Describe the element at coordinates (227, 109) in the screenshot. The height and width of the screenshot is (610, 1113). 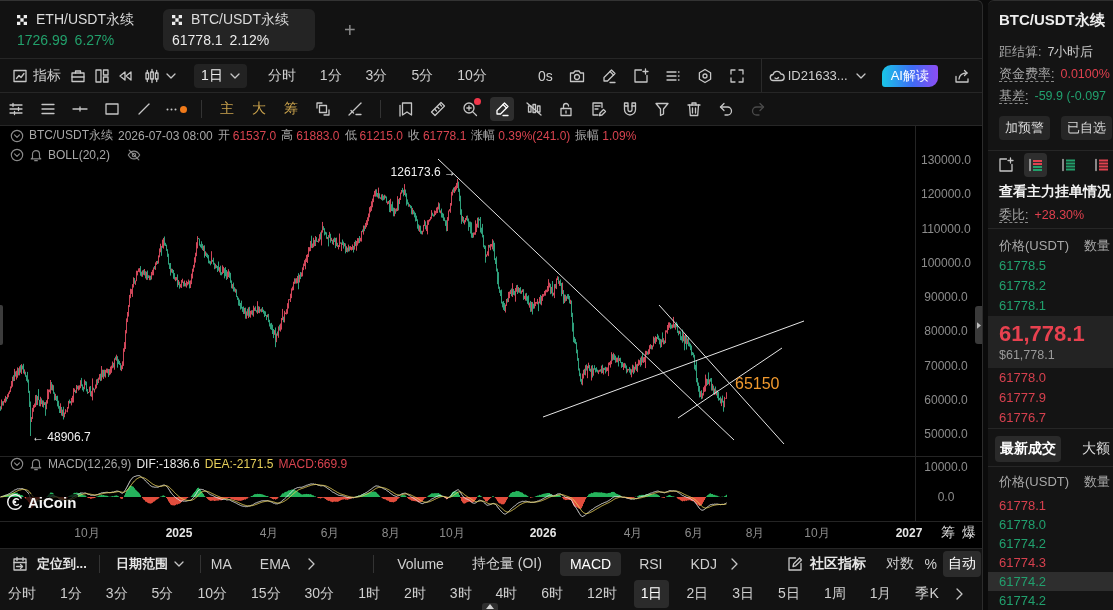
I see `mode-button: 主` at that location.